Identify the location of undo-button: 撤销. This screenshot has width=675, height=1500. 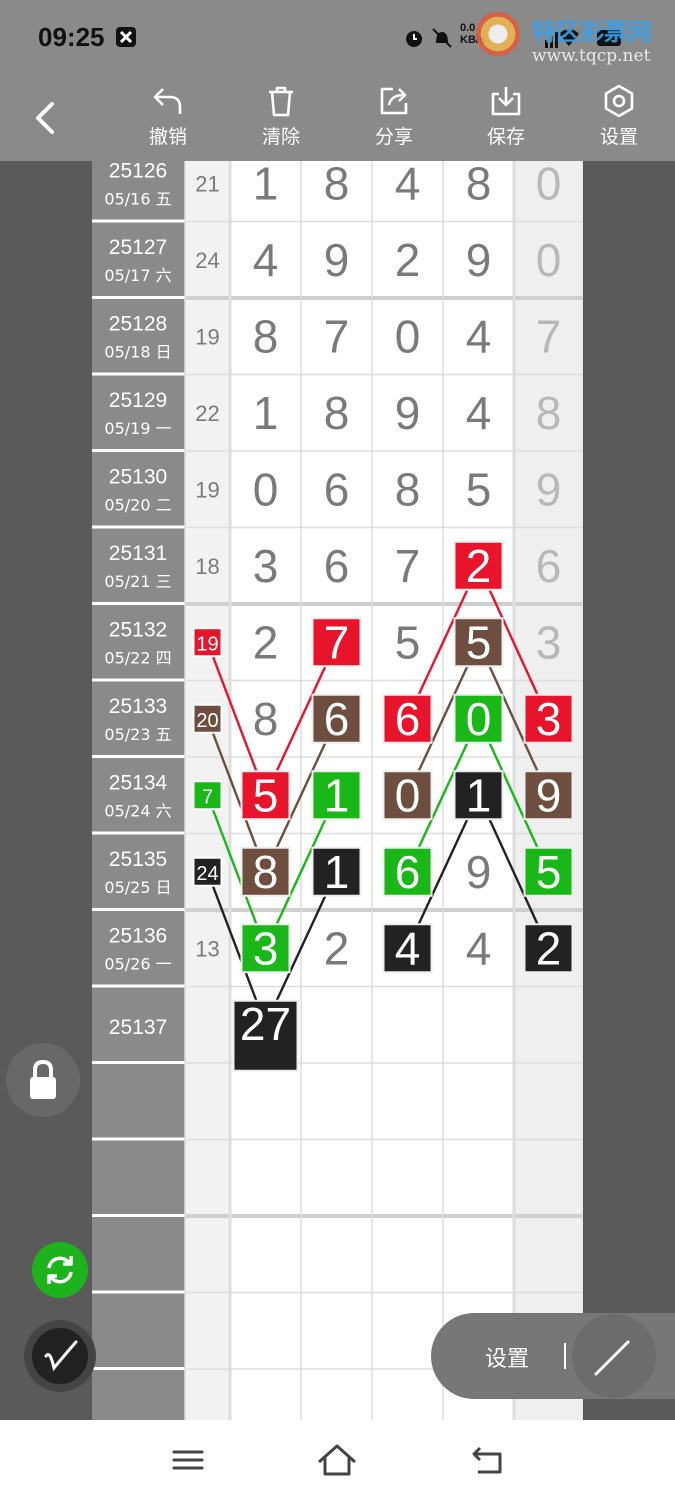
(168, 121).